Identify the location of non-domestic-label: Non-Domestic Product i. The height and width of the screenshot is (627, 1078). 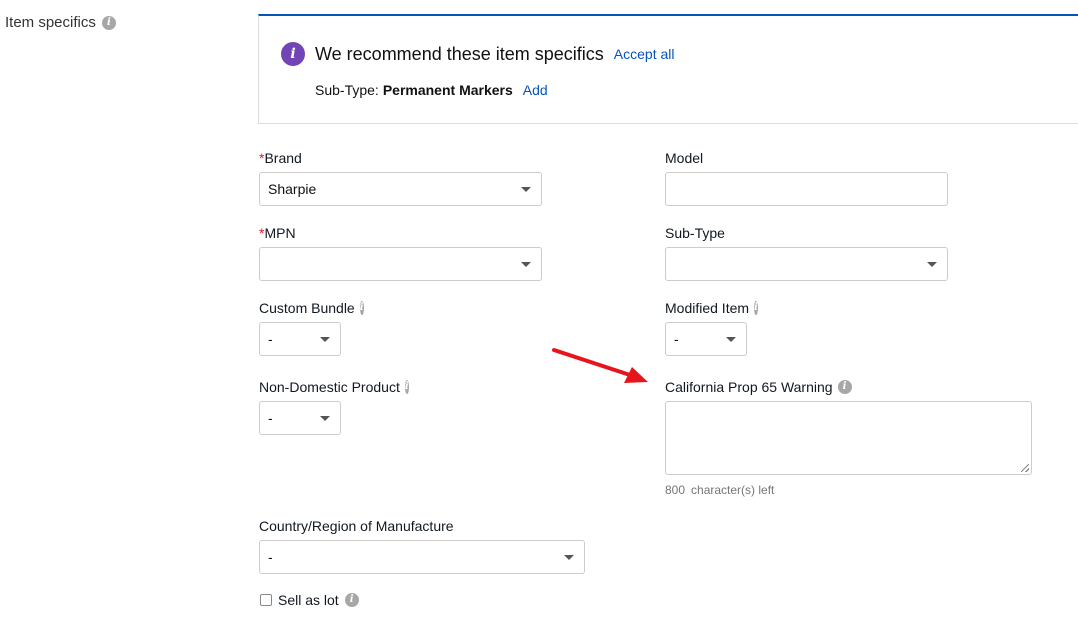
(334, 387).